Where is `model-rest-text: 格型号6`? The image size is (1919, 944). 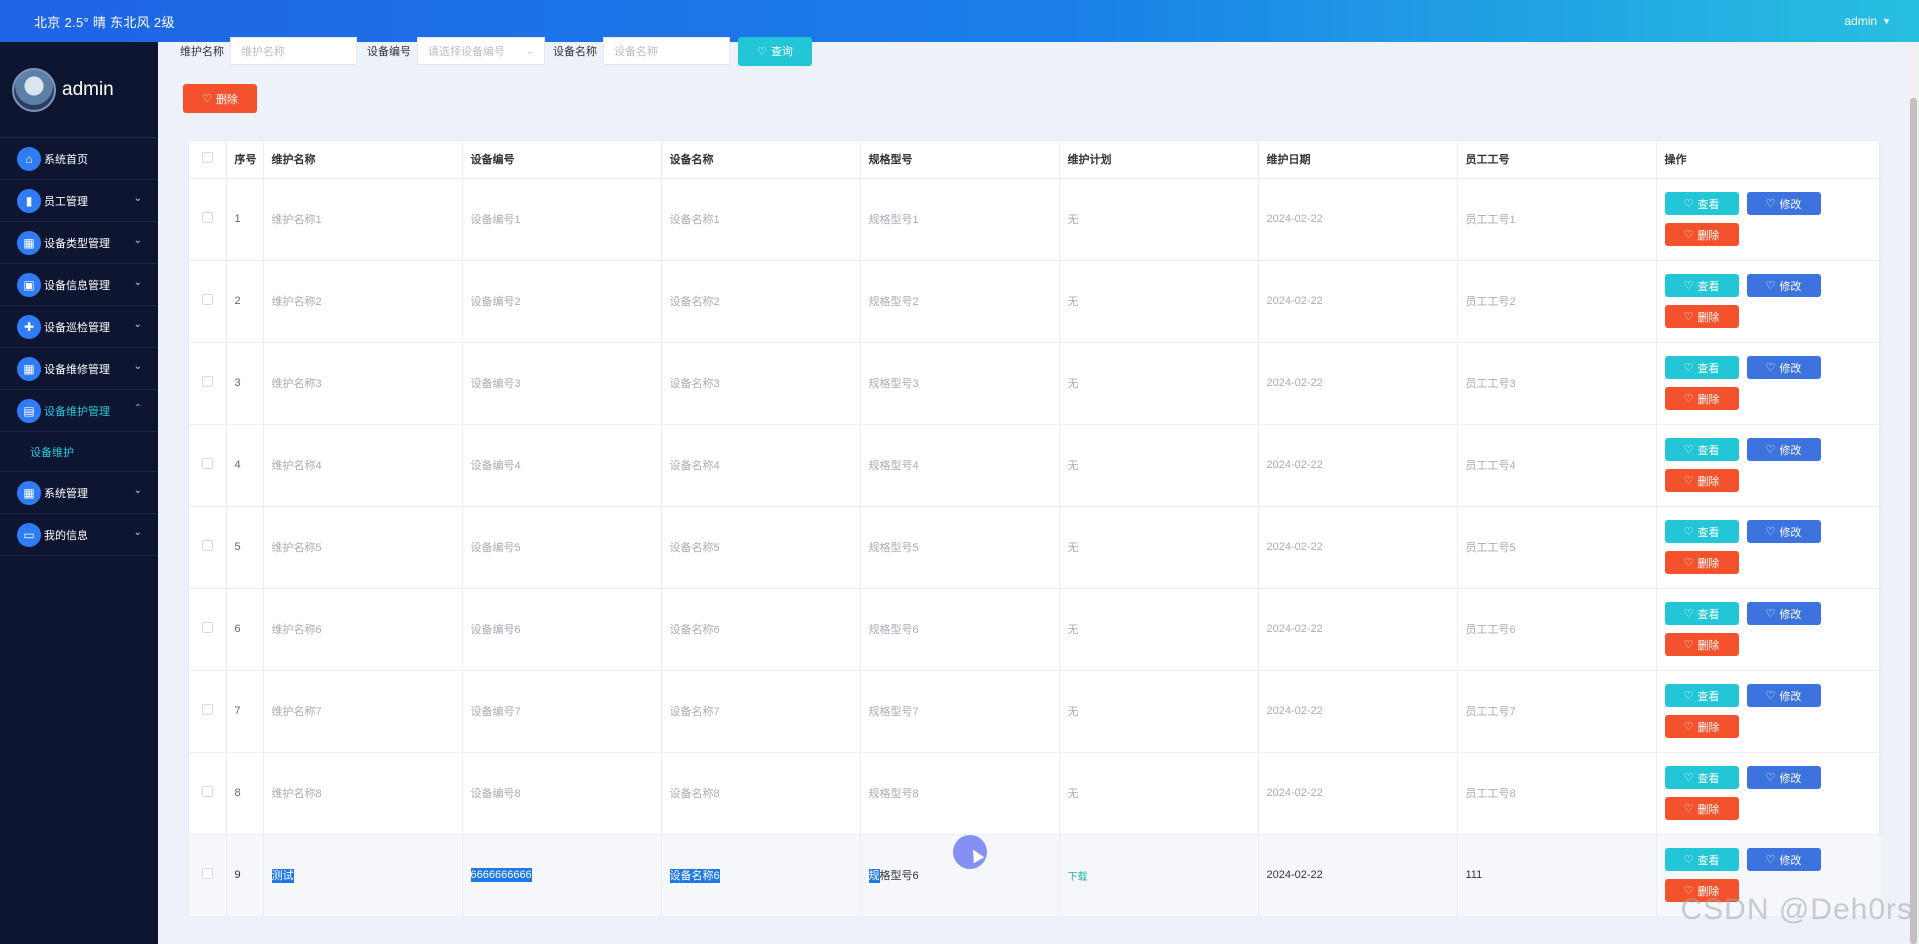
model-rest-text: 格型号6 is located at coordinates (899, 876).